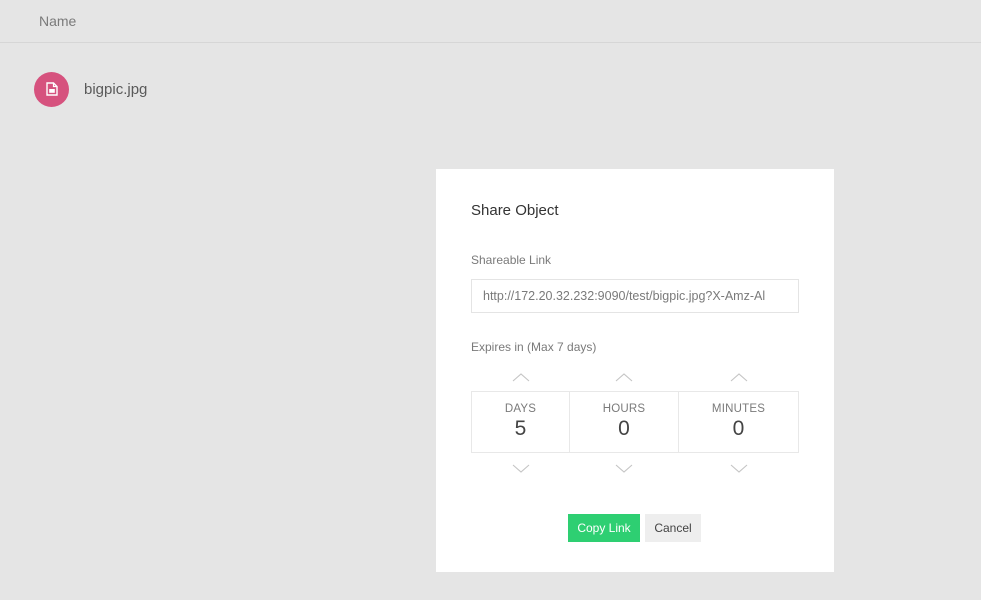 This screenshot has height=600, width=981. I want to click on minutes-decrement-chevron-down-icon, so click(739, 469).